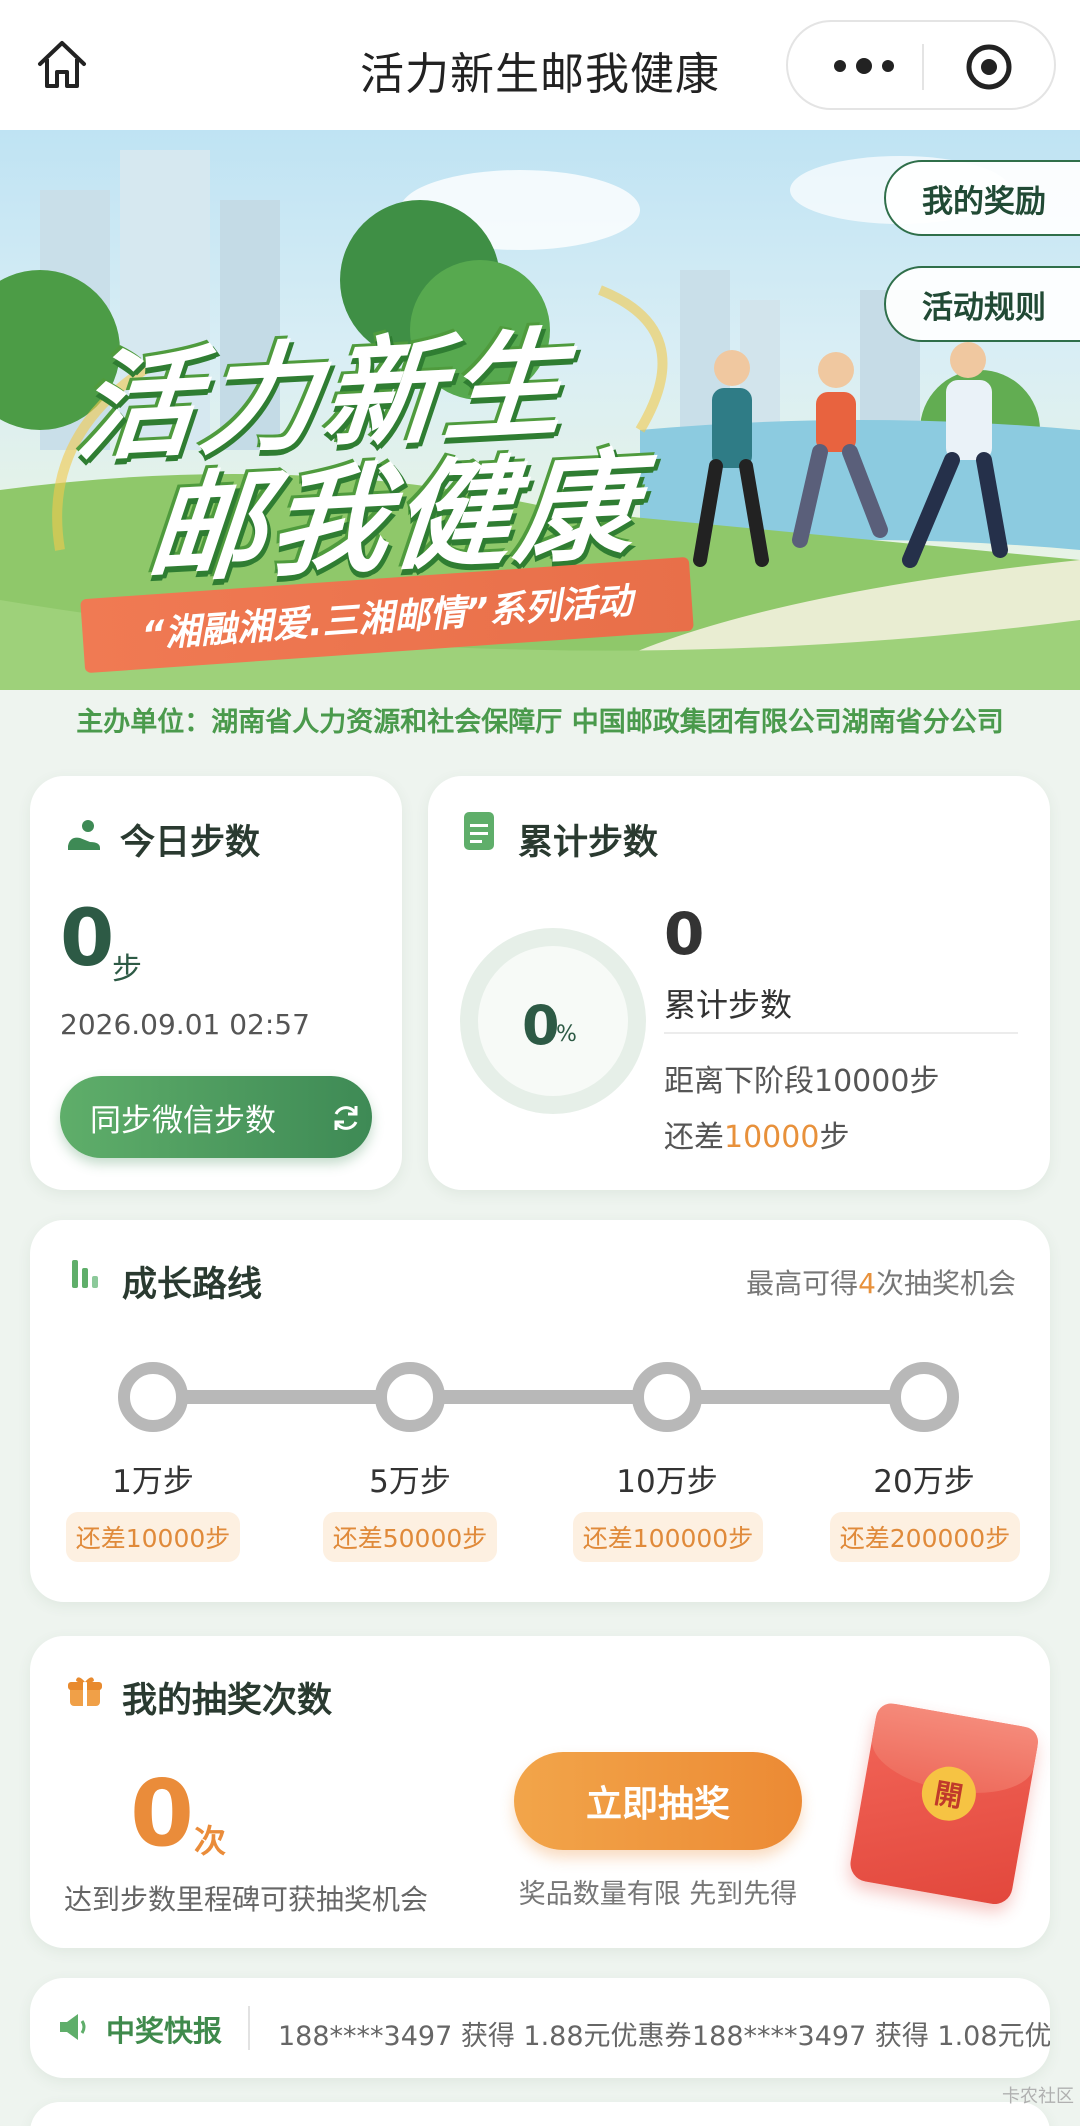  What do you see at coordinates (684, 934) in the screenshot?
I see `total-steps-value: 0` at bounding box center [684, 934].